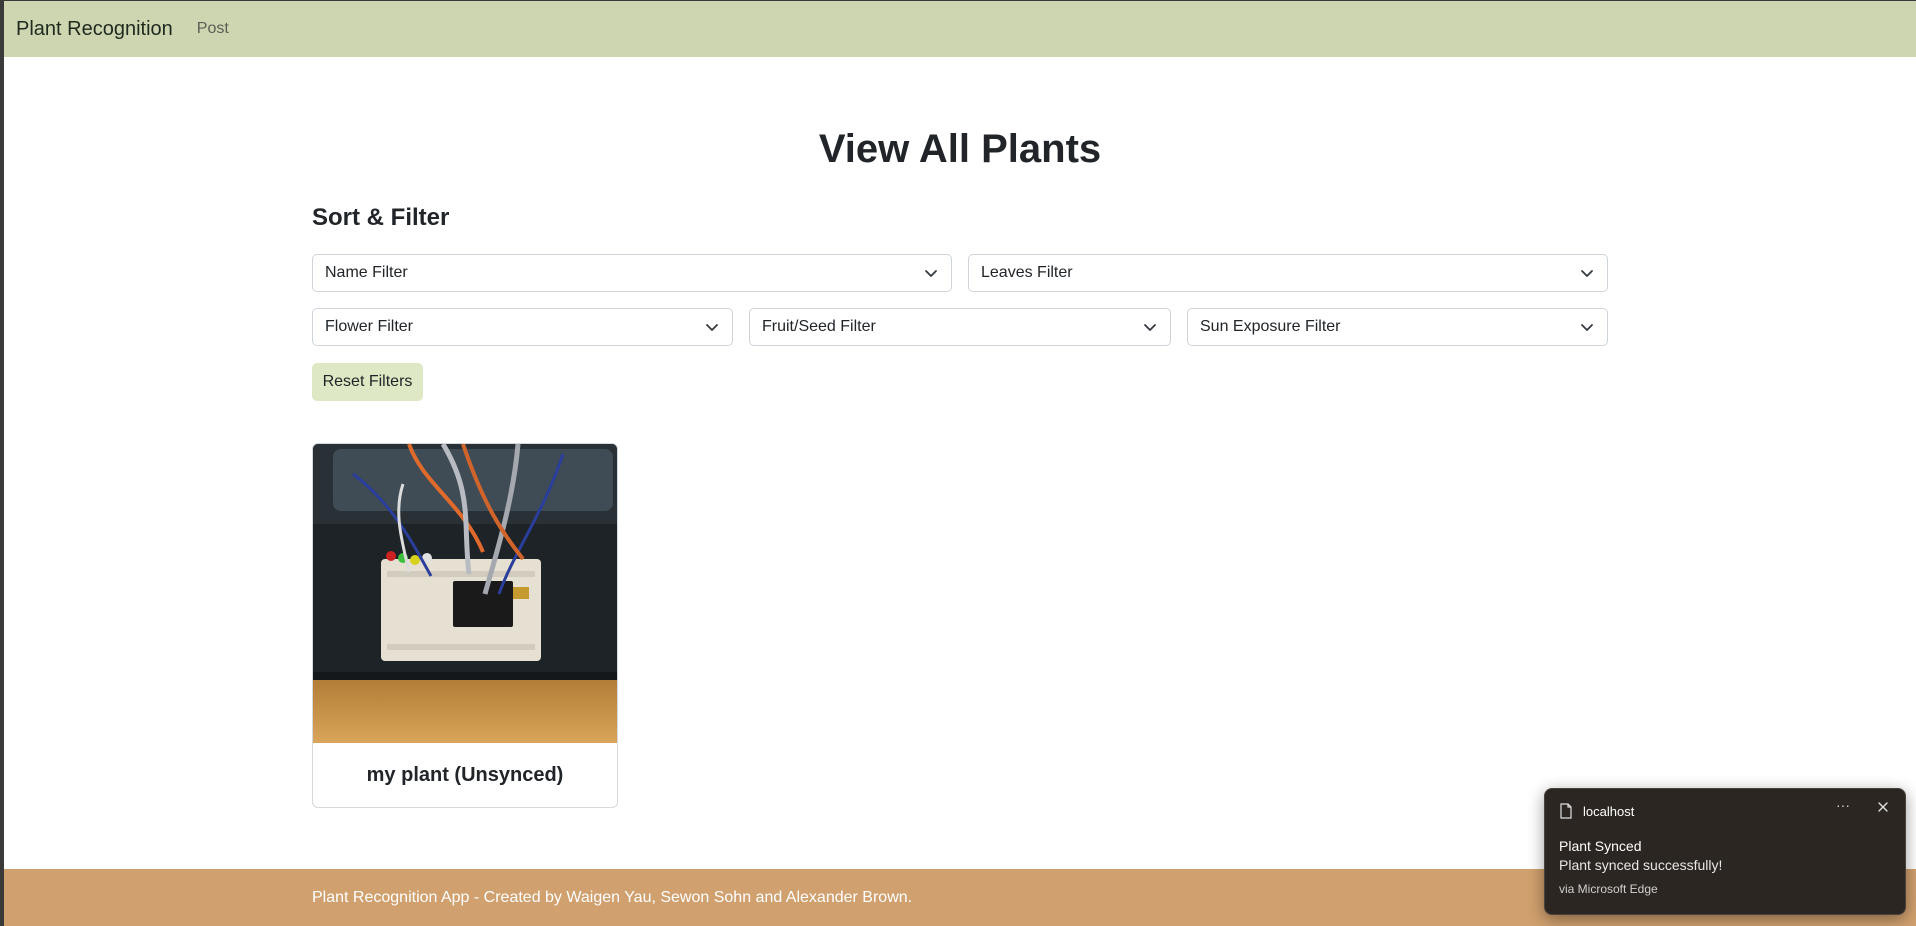 The width and height of the screenshot is (1916, 926). I want to click on notification-header: localhost, so click(1596, 811).